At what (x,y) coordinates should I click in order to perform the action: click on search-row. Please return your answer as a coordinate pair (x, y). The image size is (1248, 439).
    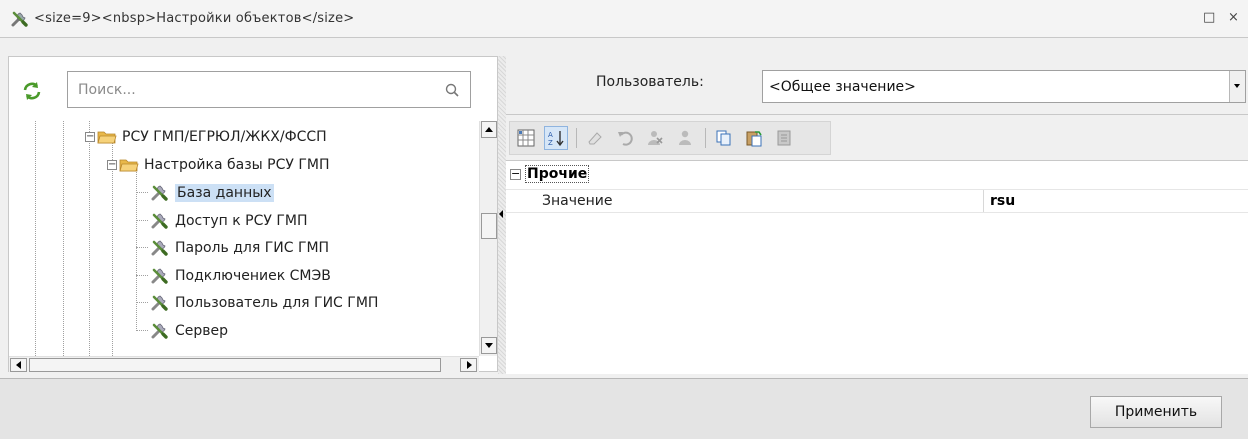
    Looking at the image, I should click on (253, 87).